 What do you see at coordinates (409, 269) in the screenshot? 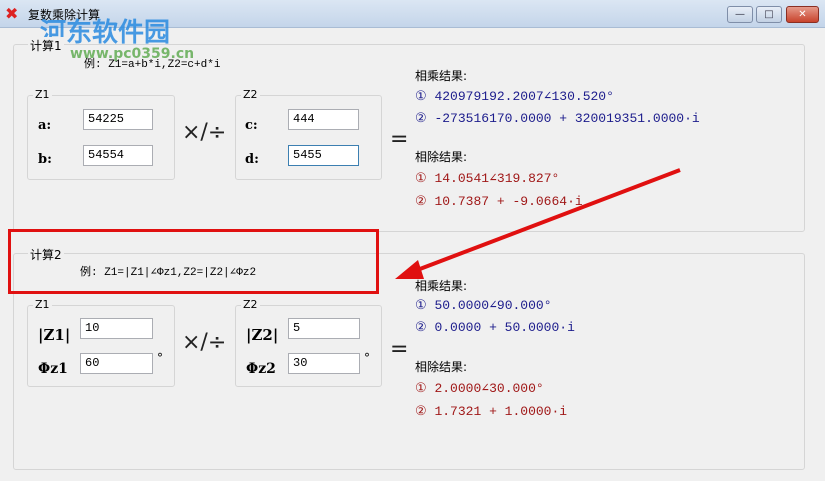
I see `arrow-head` at bounding box center [409, 269].